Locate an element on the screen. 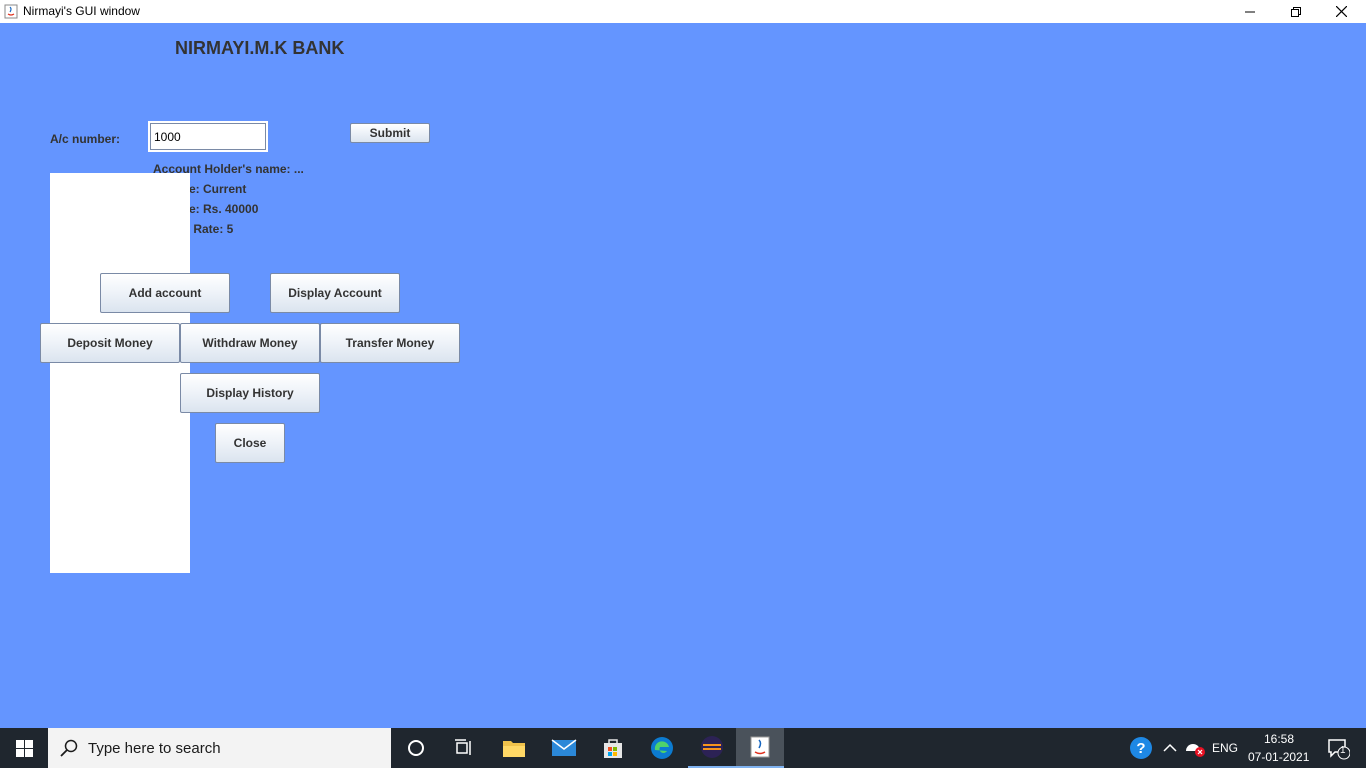  interest-rate: t Rate: 5 is located at coordinates (210, 229).